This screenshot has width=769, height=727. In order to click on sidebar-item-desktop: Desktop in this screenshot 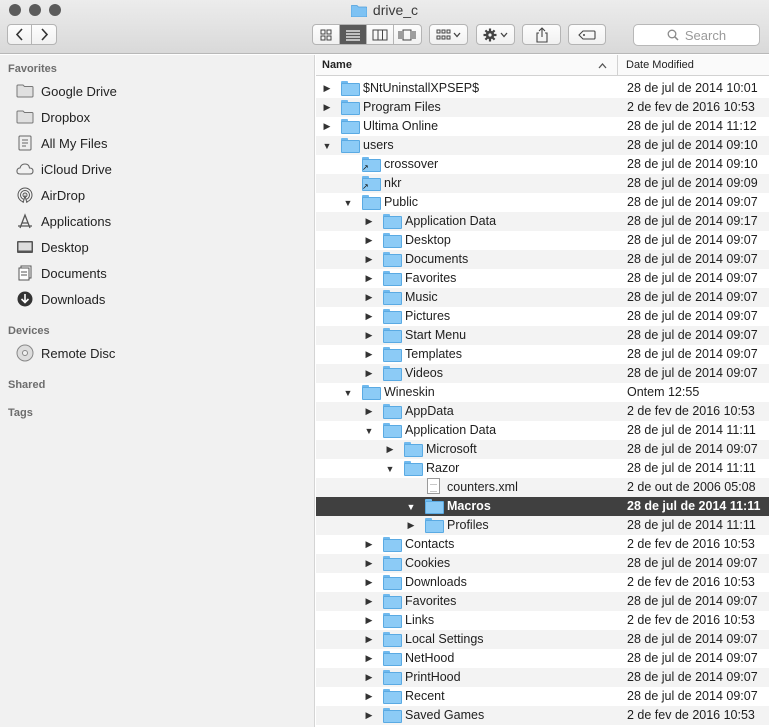, I will do `click(51, 247)`.